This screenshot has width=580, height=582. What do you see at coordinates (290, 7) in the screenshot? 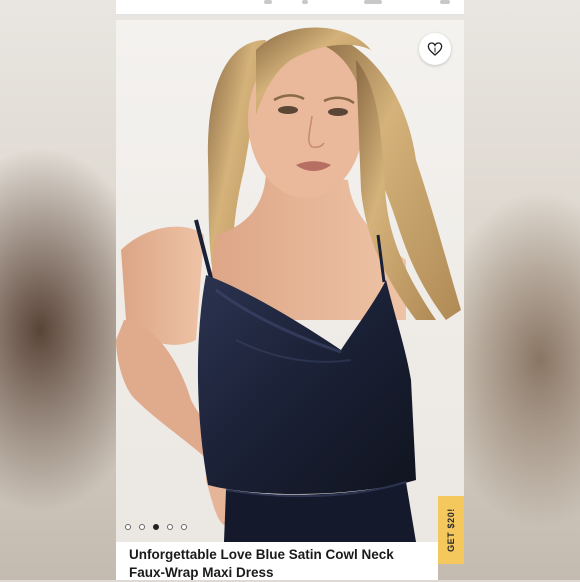
I see `top-app-bar` at bounding box center [290, 7].